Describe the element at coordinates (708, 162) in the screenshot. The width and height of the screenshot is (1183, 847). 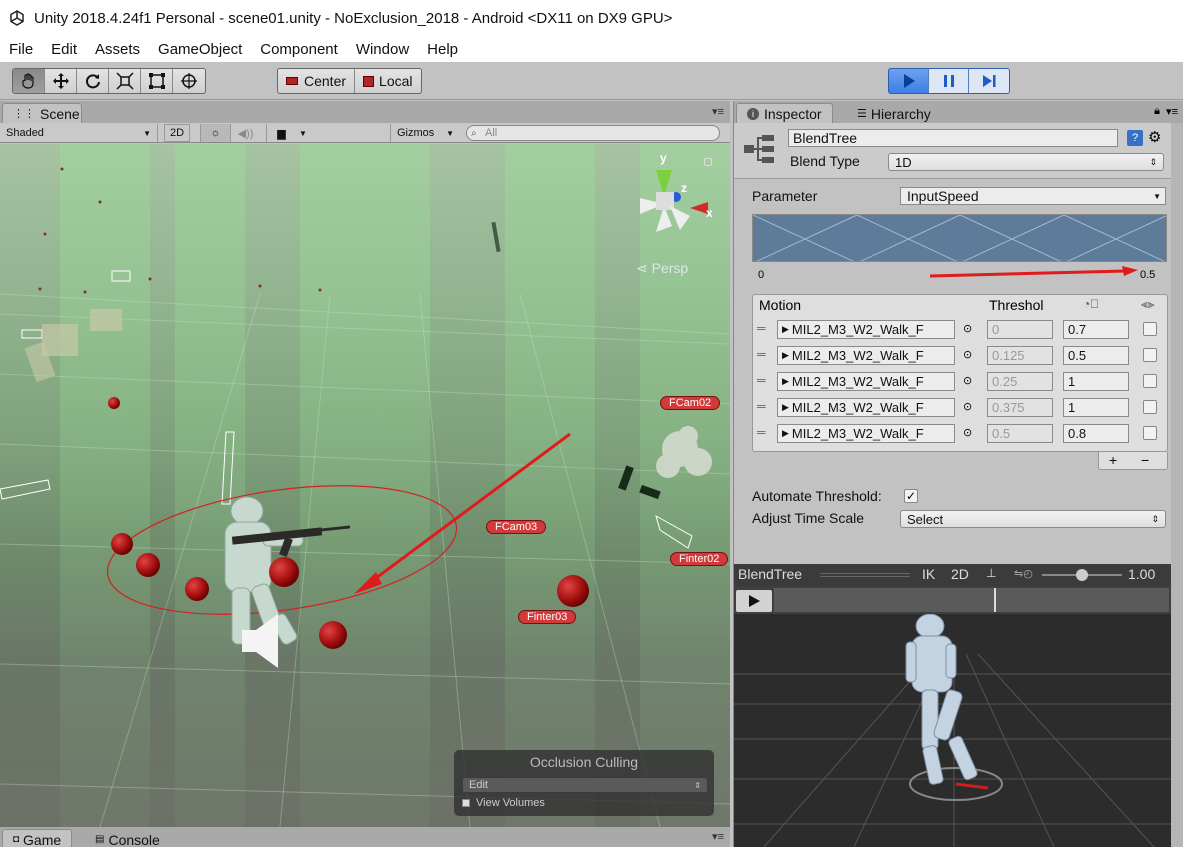
I see `lock-icon` at that location.